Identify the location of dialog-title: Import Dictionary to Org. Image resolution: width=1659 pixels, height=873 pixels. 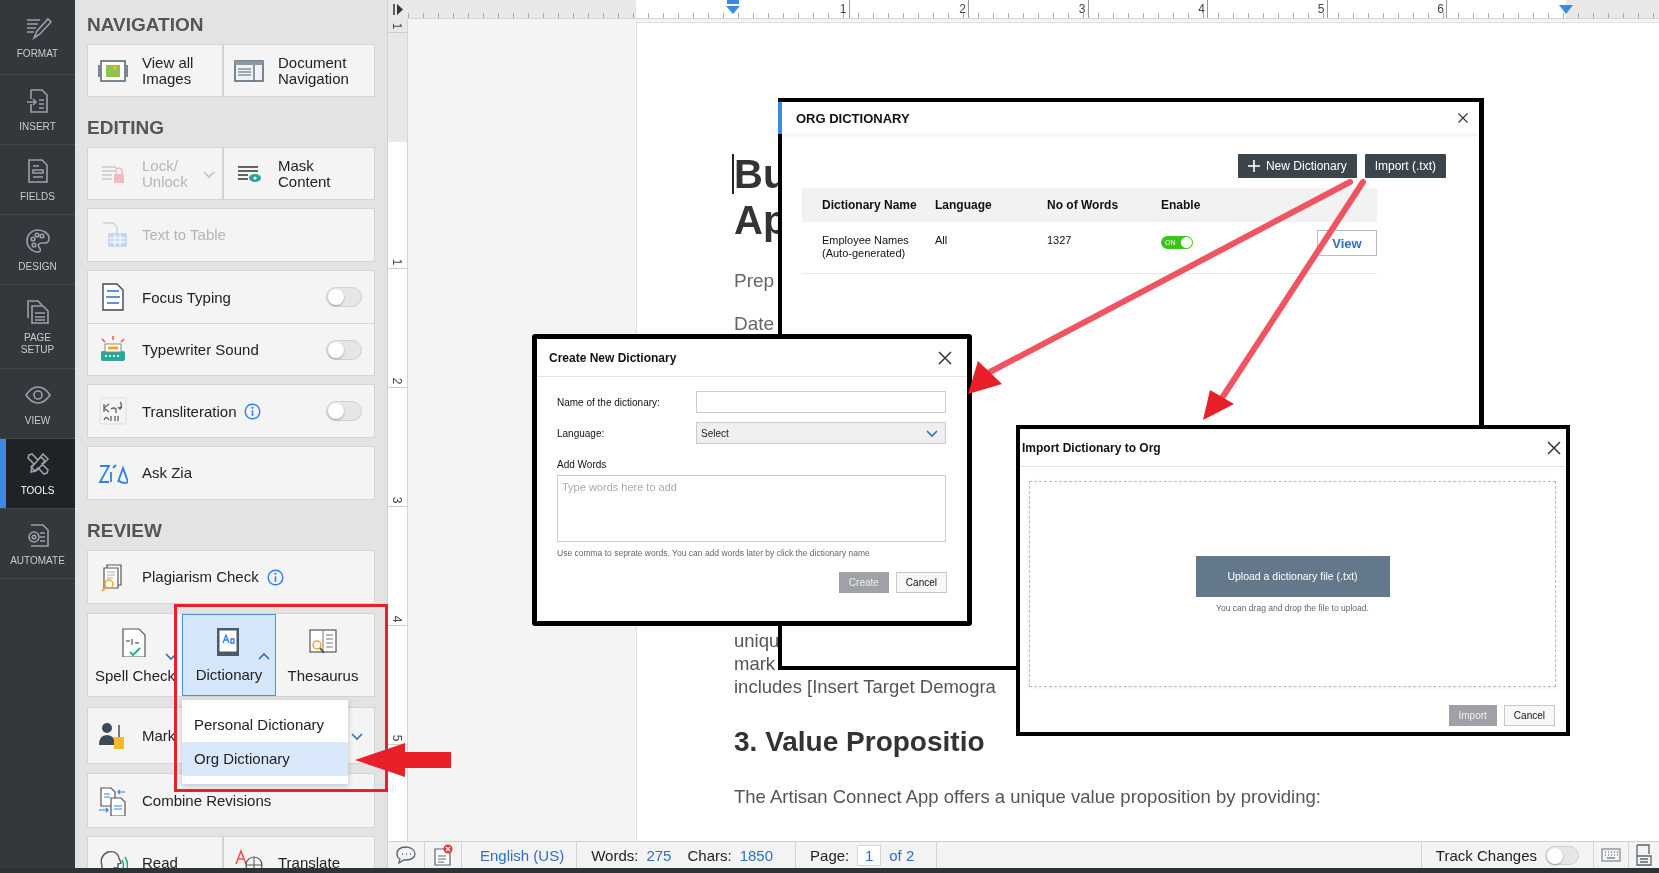
(1091, 447).